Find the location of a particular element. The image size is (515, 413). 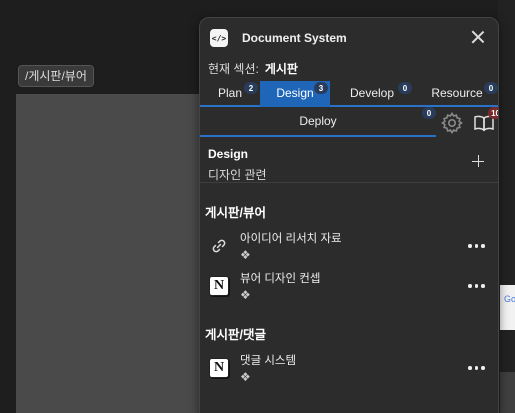

background-side-panel is located at coordinates (506, 206).